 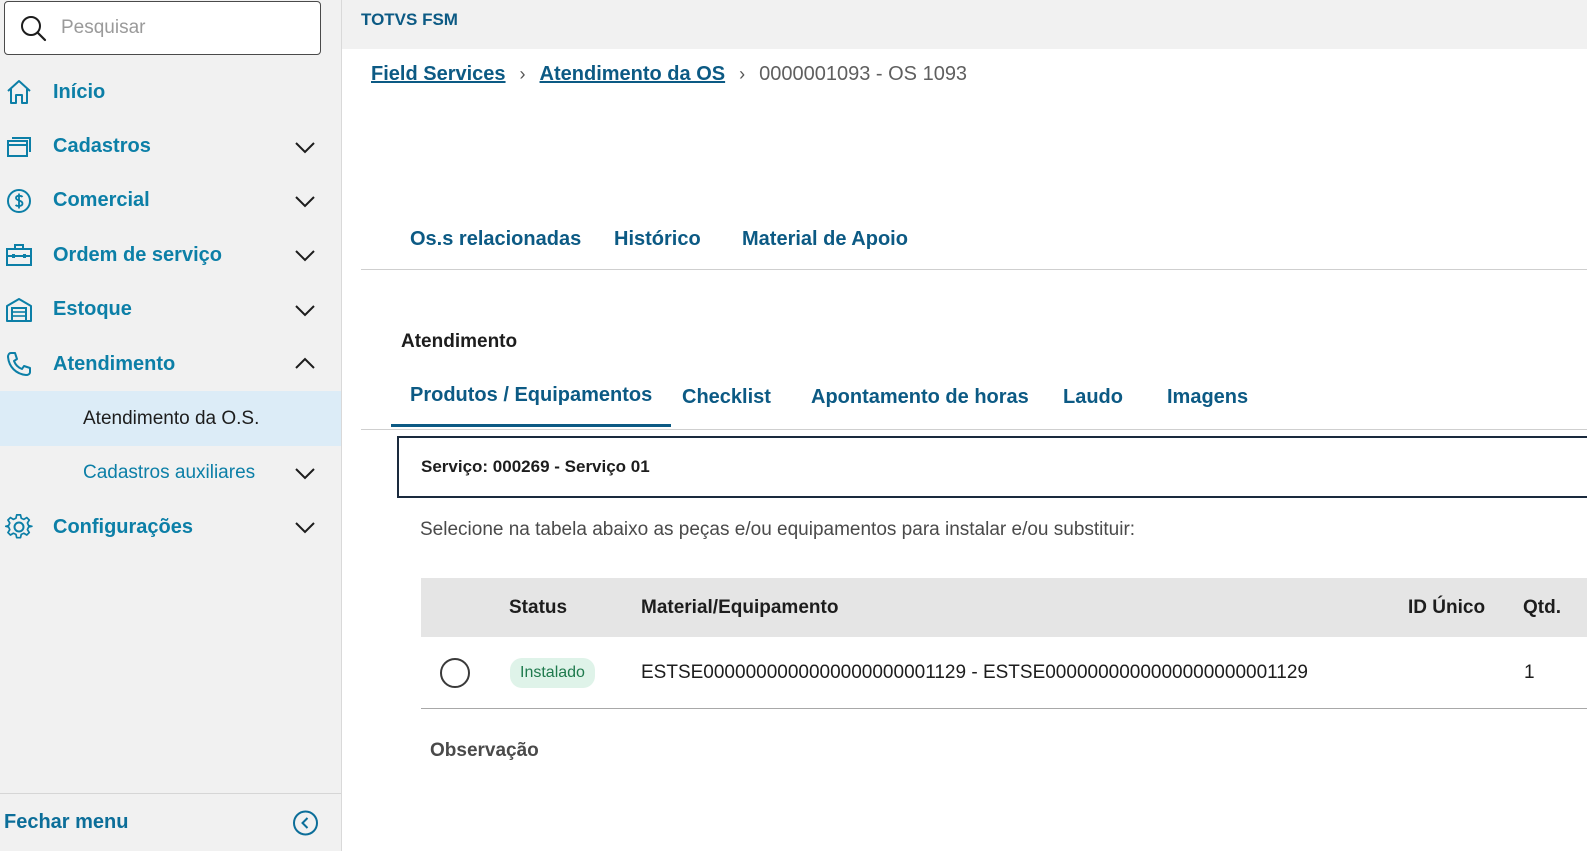 I want to click on column-header-status: Status, so click(x=538, y=608).